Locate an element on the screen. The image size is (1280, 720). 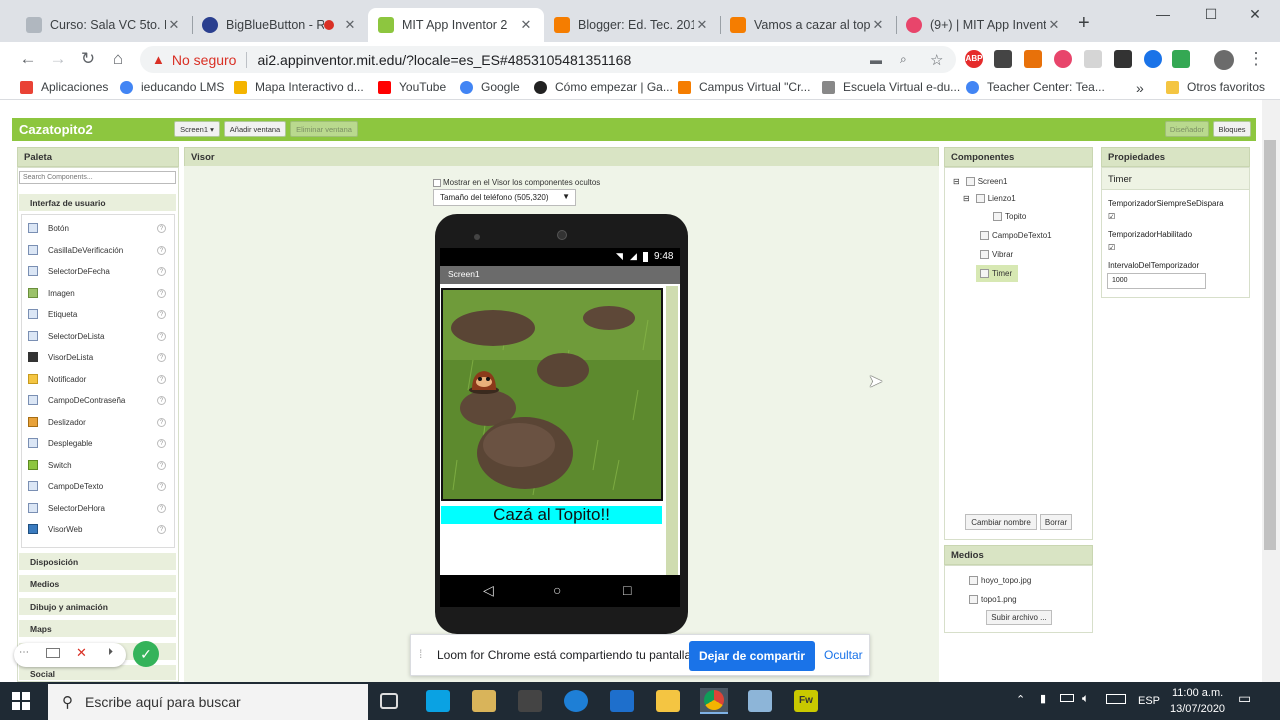
clock-time: 11:00 a.m. is located at coordinates (1197, 693).